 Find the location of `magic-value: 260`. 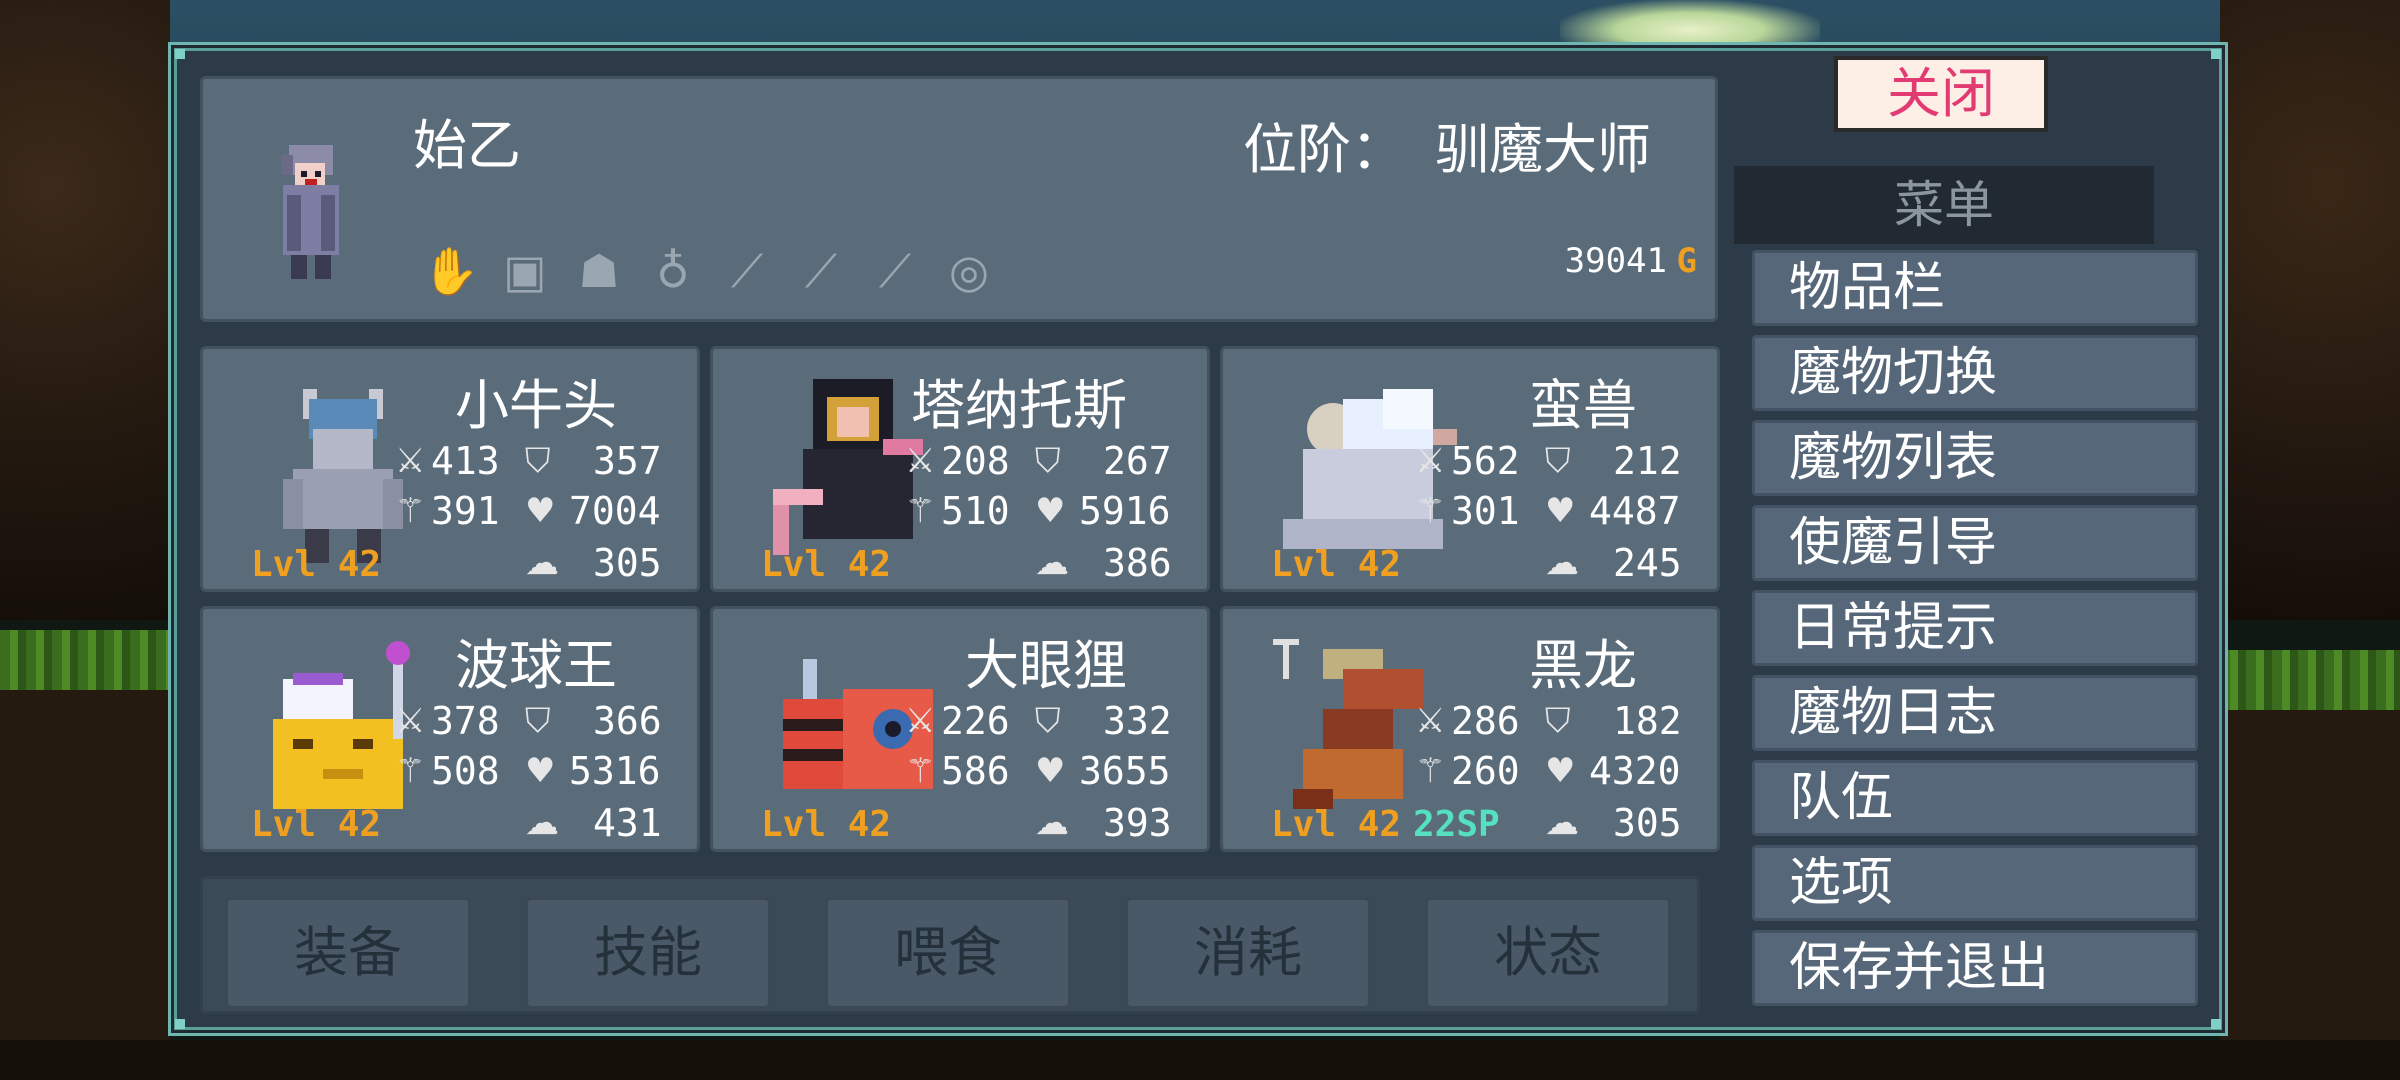

magic-value: 260 is located at coordinates (1485, 771).